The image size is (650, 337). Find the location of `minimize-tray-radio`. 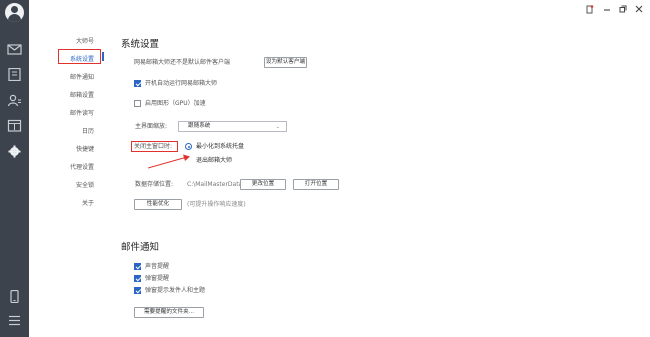

minimize-tray-radio is located at coordinates (188, 146).